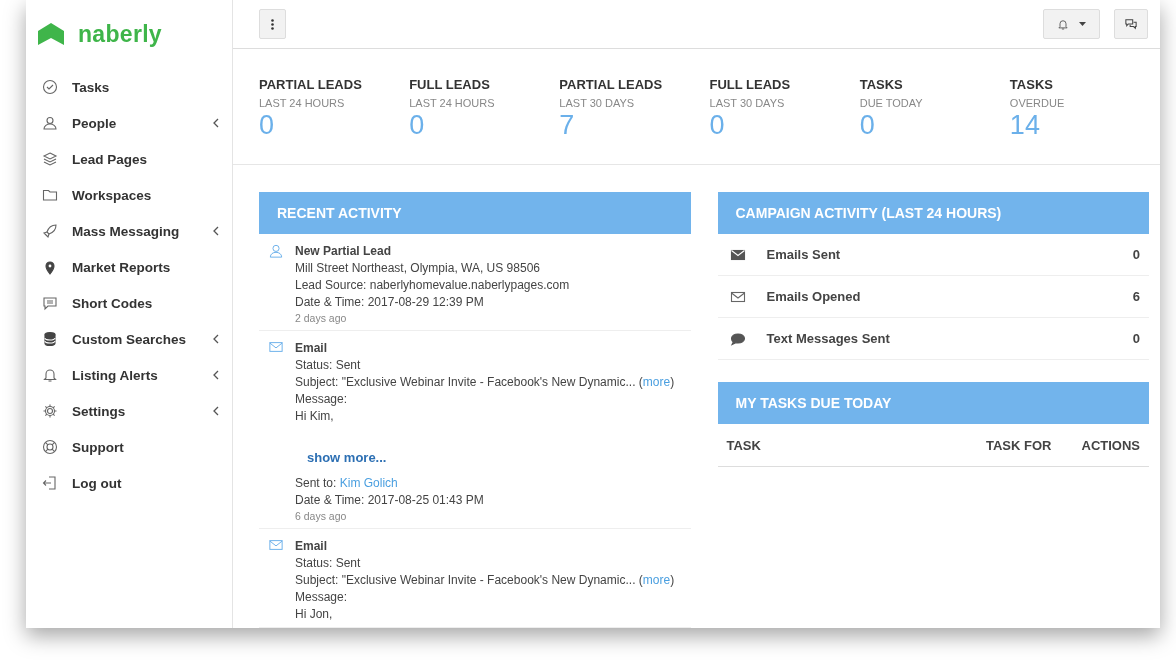 This screenshot has width=1176, height=663. What do you see at coordinates (567, 125) in the screenshot?
I see `stat-value: 7` at bounding box center [567, 125].